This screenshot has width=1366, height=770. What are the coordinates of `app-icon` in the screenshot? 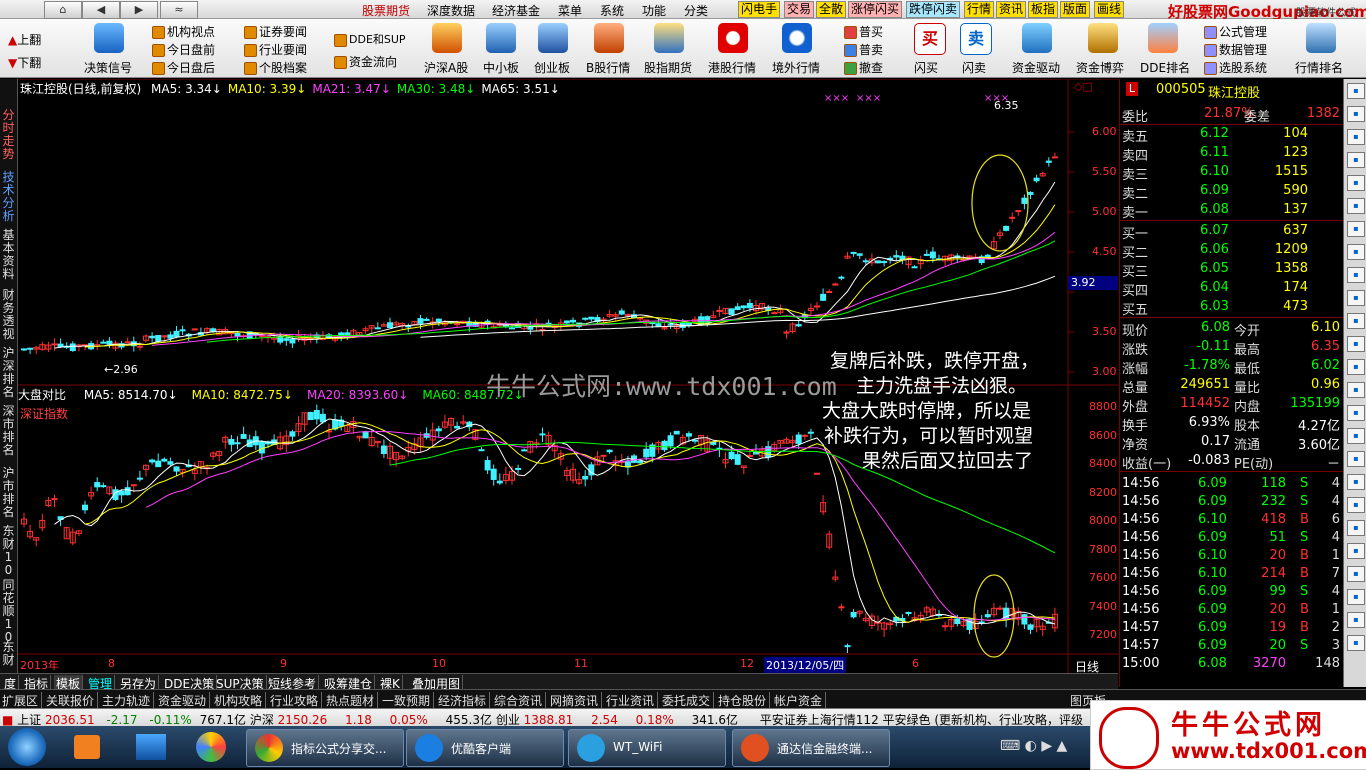 It's located at (211, 747).